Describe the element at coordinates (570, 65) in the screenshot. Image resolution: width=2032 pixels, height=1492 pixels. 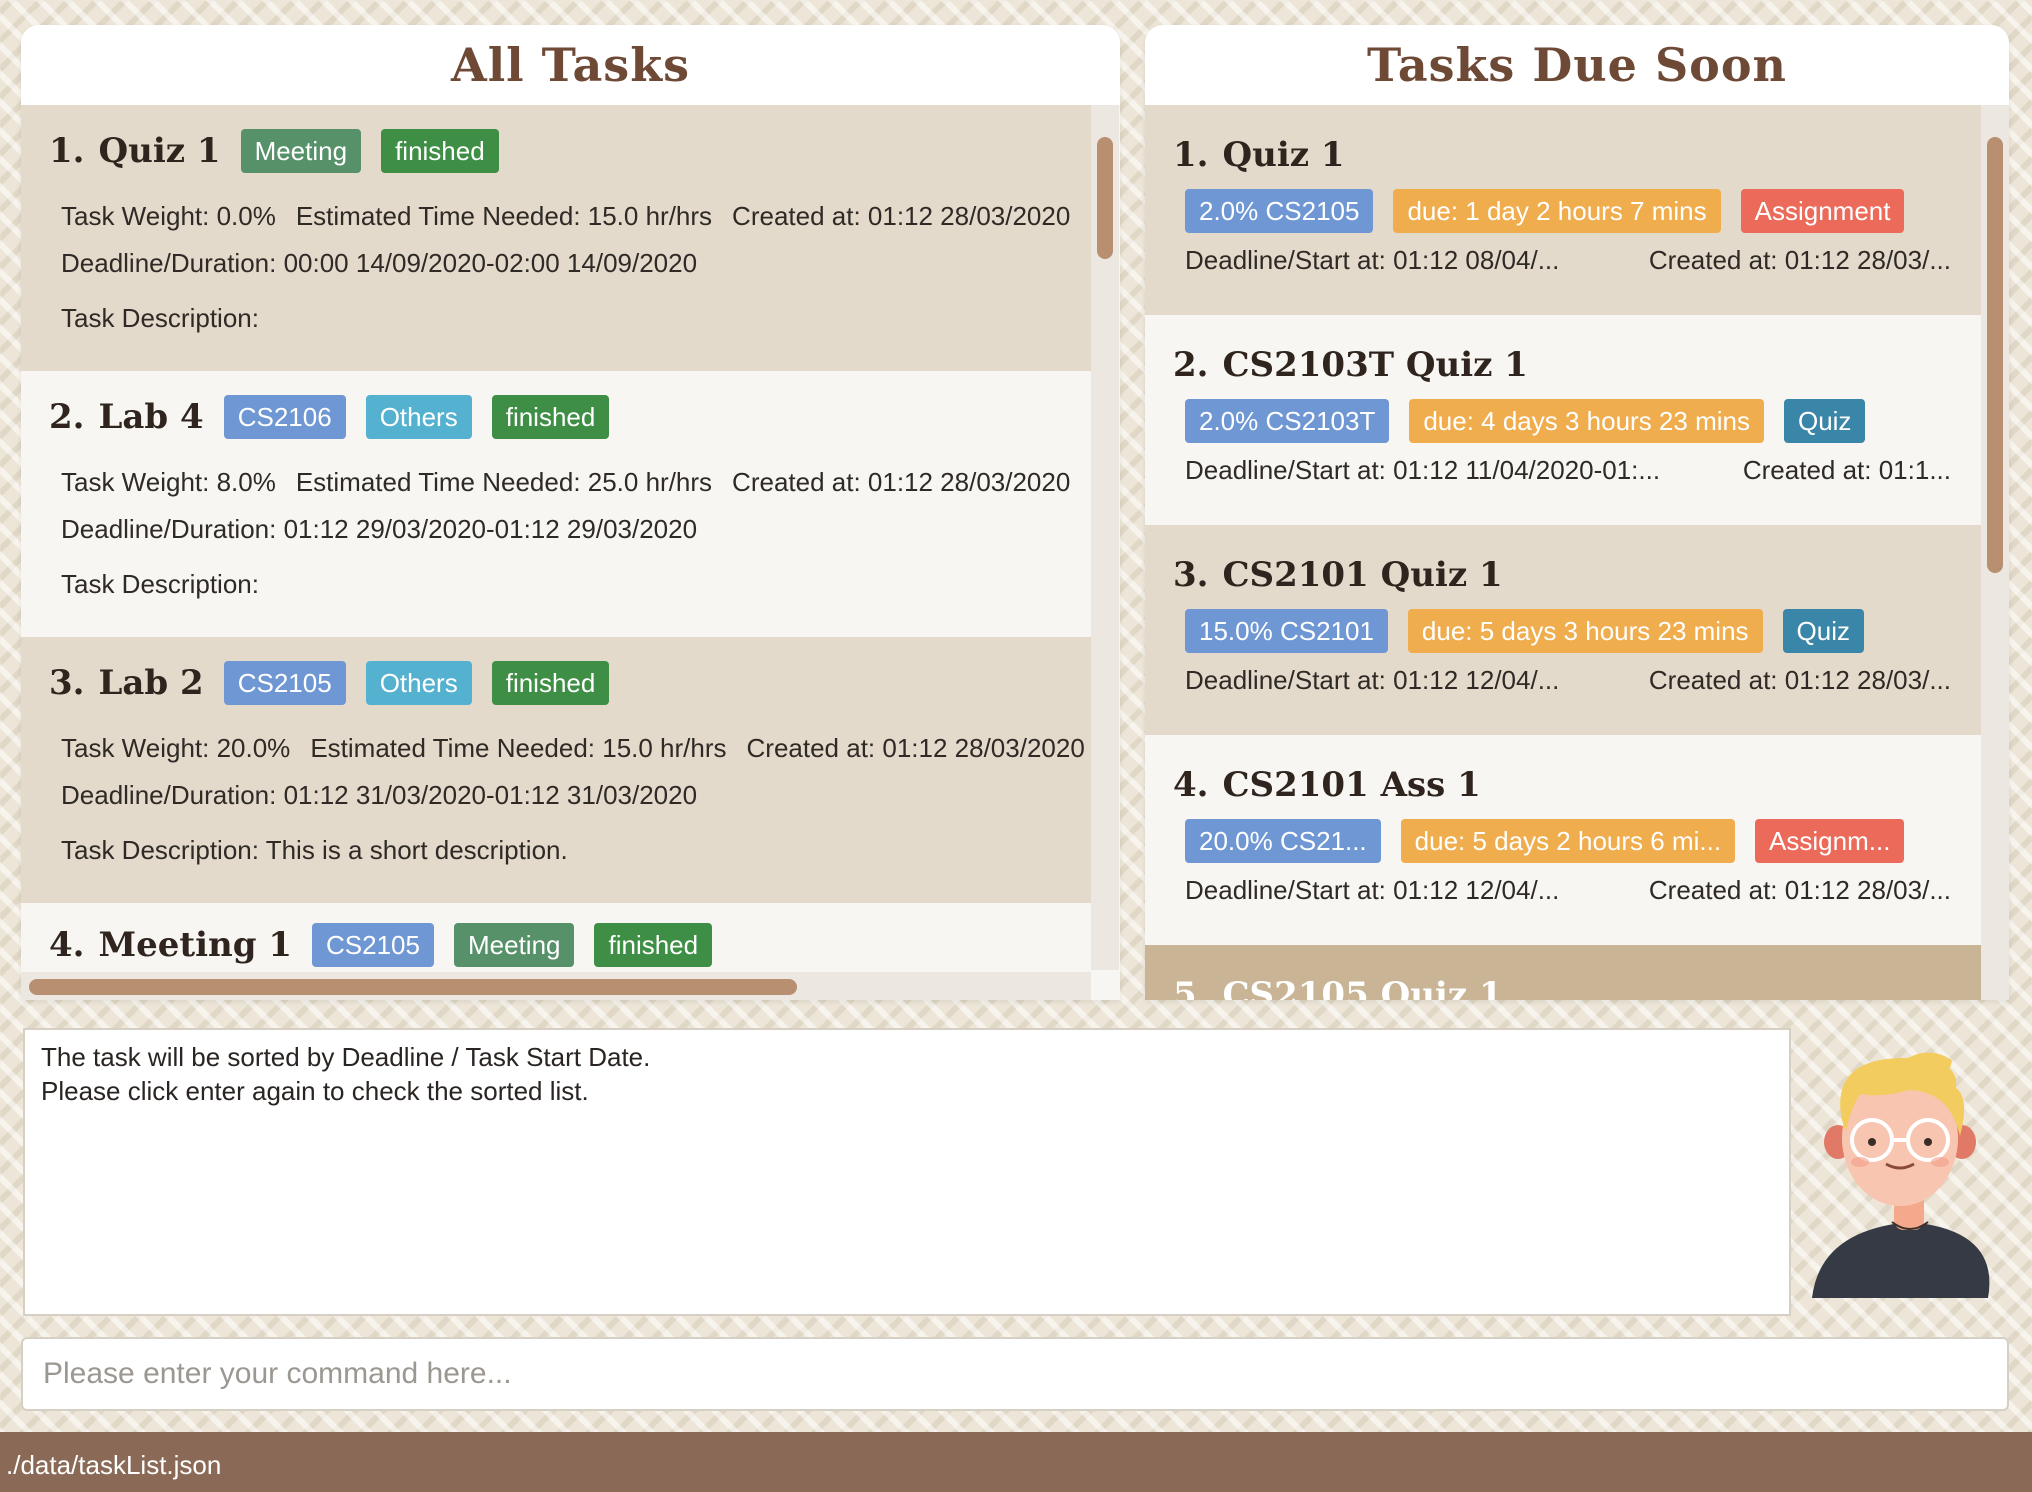
I see `all-tasks-title: All Tasks` at that location.